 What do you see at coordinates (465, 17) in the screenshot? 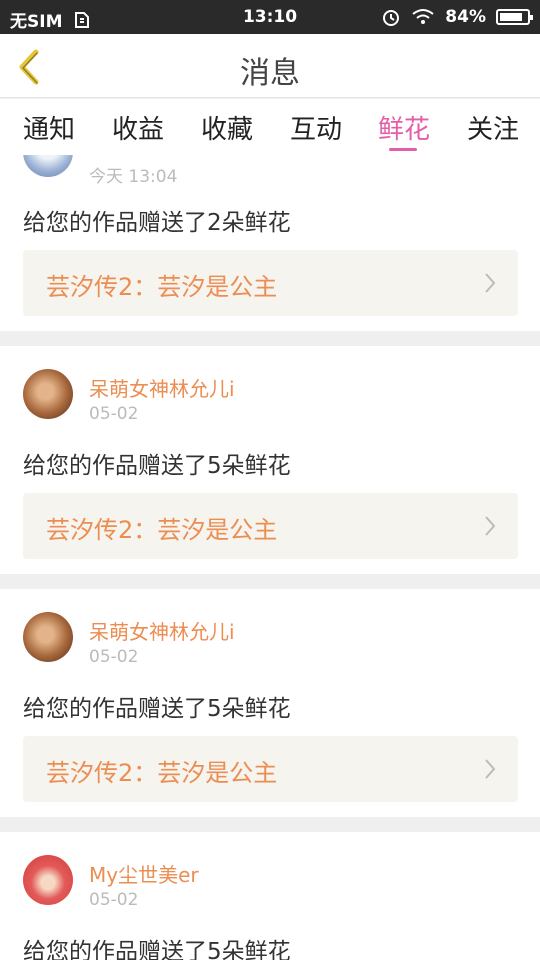
I see `battery-percent: 84%` at bounding box center [465, 17].